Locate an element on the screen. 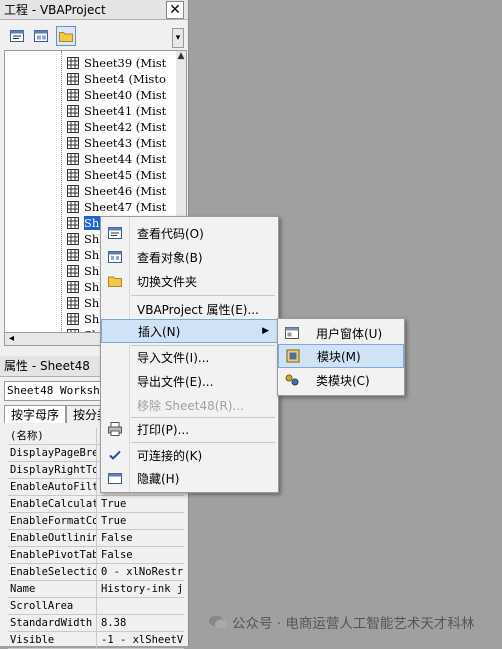 This screenshot has width=502, height=649. menu-item-dockable: 可连接的(K) is located at coordinates (189, 455).